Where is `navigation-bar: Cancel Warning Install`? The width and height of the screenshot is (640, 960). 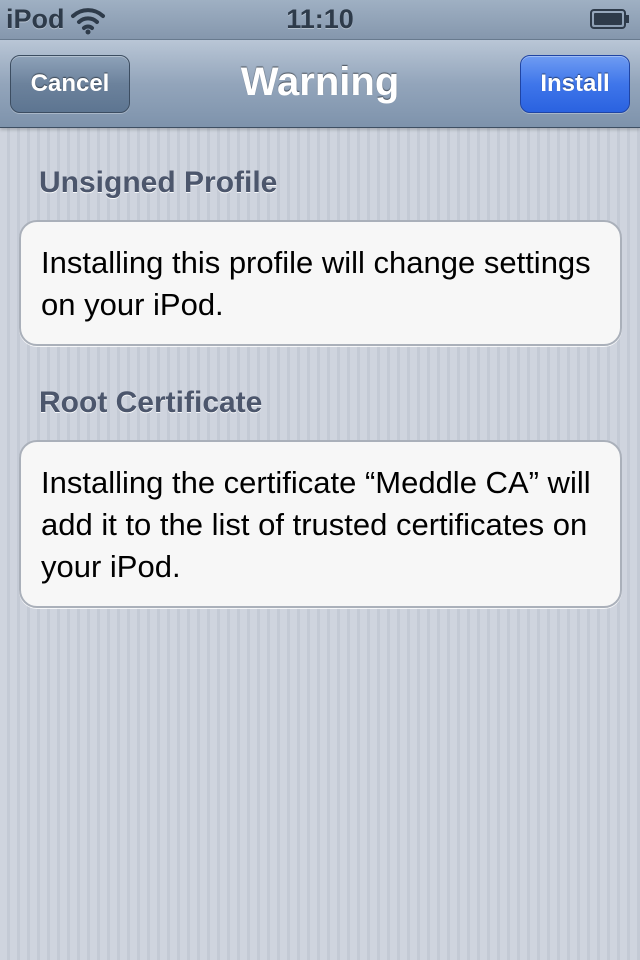
navigation-bar: Cancel Warning Install is located at coordinates (320, 84).